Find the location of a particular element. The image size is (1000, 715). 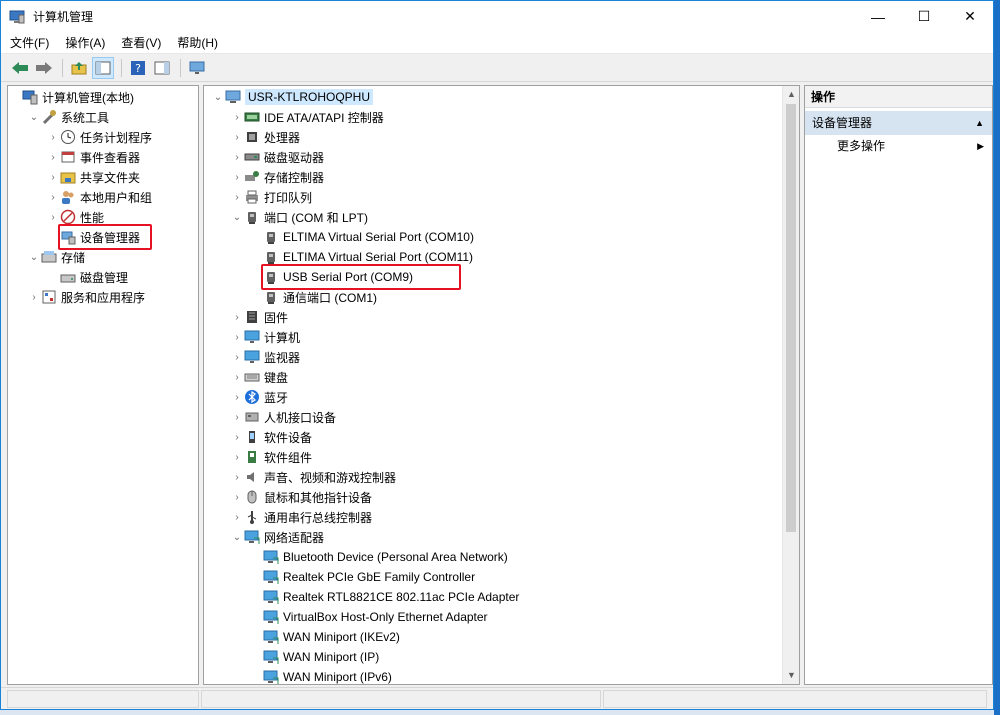

tree-item: 通信端口 (COM1) is located at coordinates (313, 297).